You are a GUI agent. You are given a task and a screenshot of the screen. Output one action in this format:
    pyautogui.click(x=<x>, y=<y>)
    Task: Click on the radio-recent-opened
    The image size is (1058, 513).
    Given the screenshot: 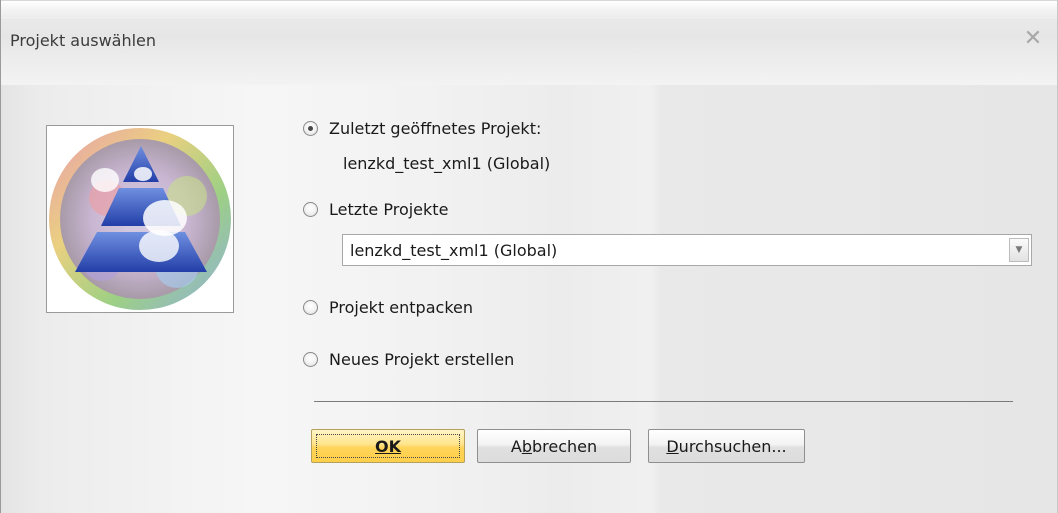 What is the action you would take?
    pyautogui.click(x=310, y=128)
    